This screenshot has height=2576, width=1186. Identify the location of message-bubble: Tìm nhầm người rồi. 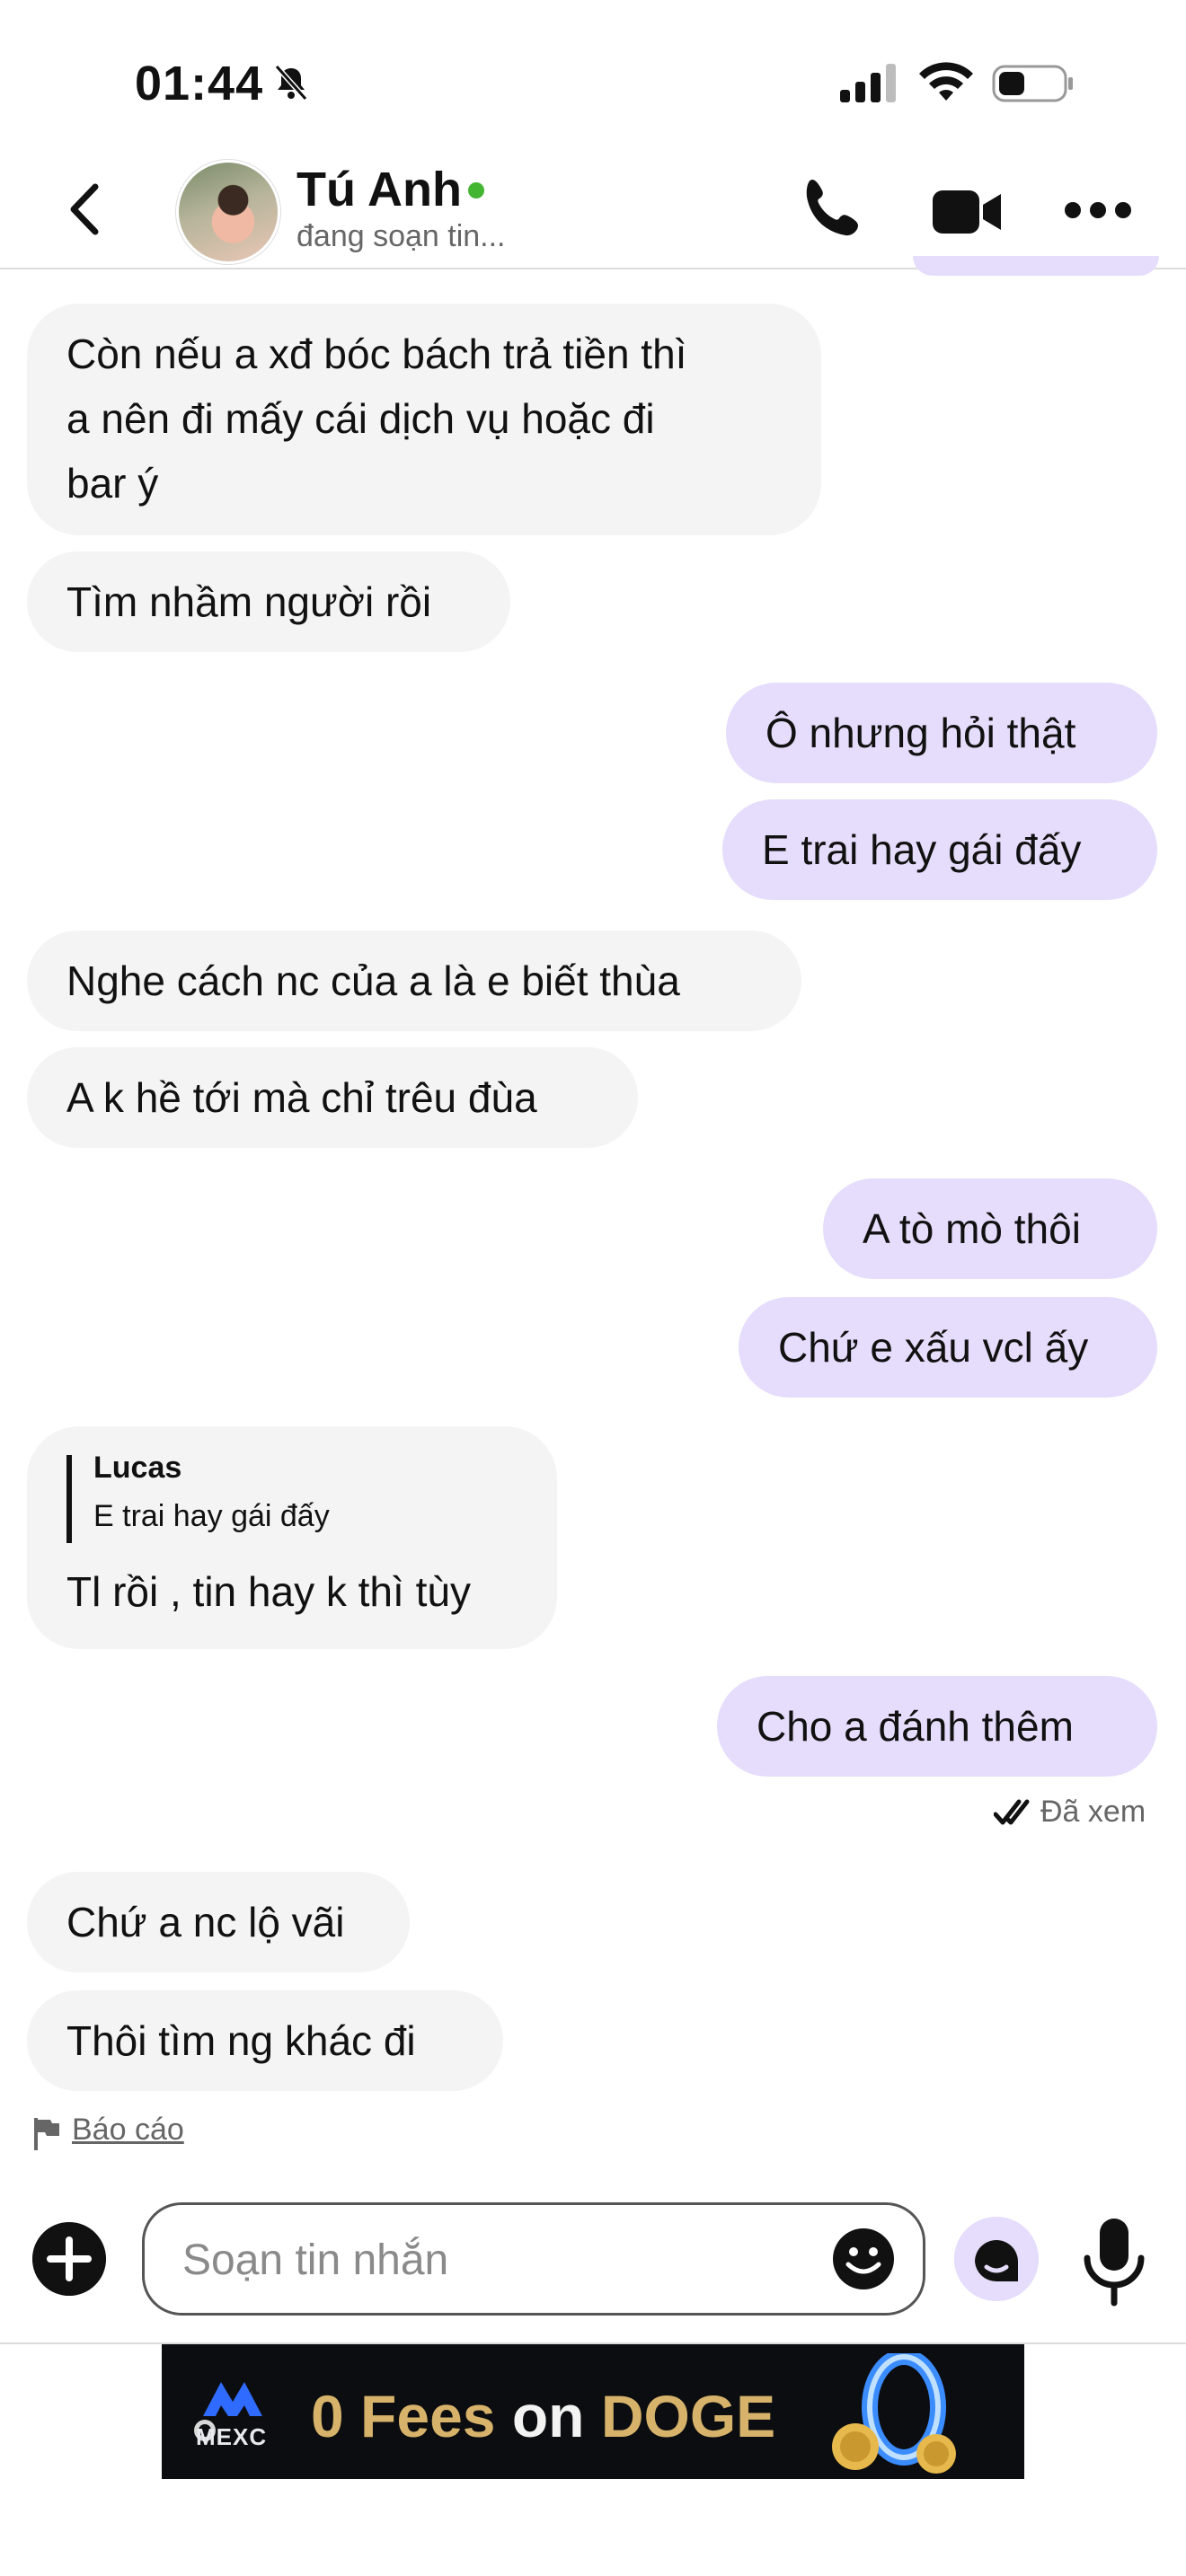
(268, 601).